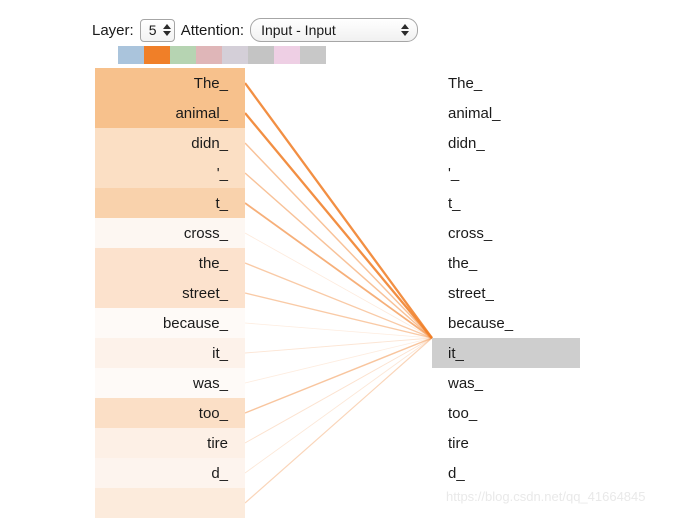 The image size is (696, 518). I want to click on attention-head-swatches, so click(222, 55).